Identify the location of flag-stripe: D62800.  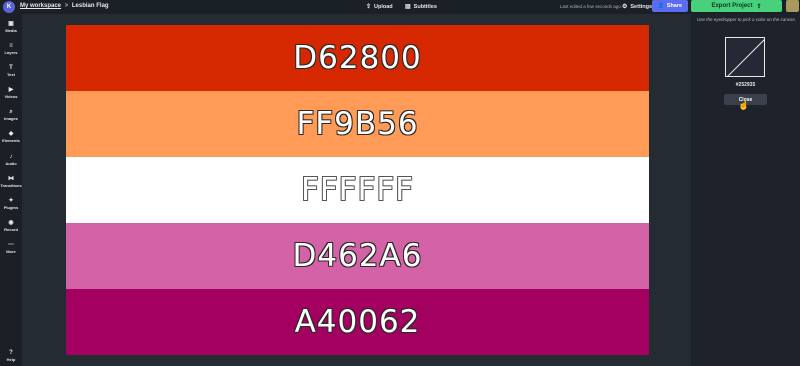
(357, 58).